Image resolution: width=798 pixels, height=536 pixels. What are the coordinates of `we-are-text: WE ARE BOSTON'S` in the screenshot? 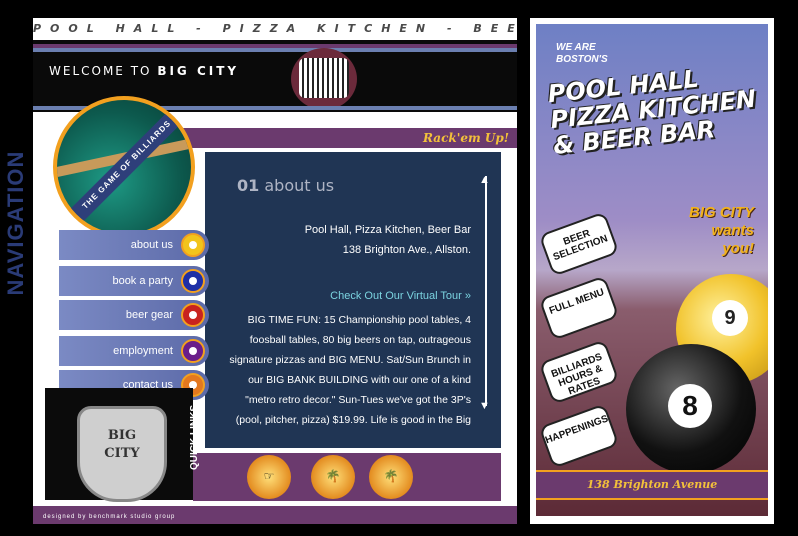 It's located at (582, 54).